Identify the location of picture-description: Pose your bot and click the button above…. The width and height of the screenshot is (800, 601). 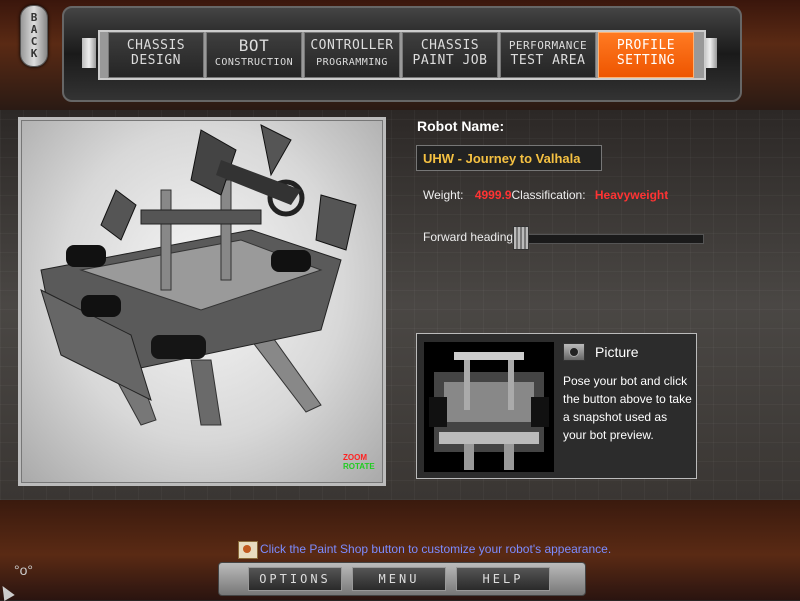
(627, 408).